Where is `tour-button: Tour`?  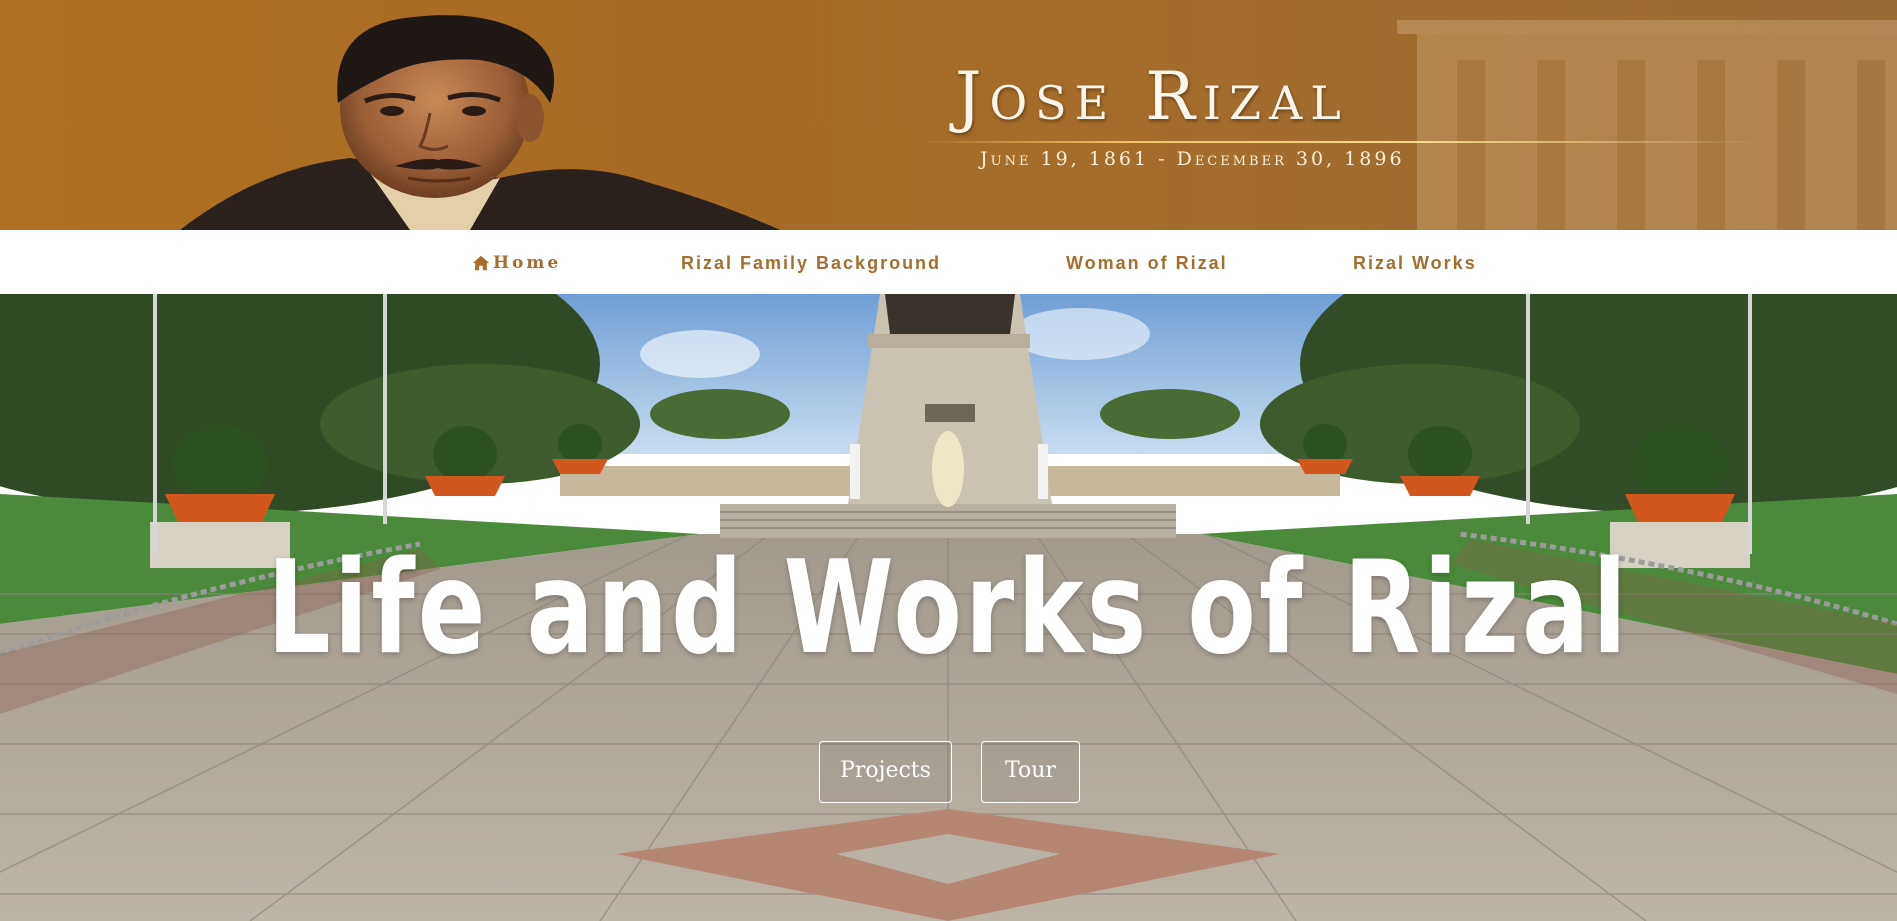
tour-button: Tour is located at coordinates (1030, 772).